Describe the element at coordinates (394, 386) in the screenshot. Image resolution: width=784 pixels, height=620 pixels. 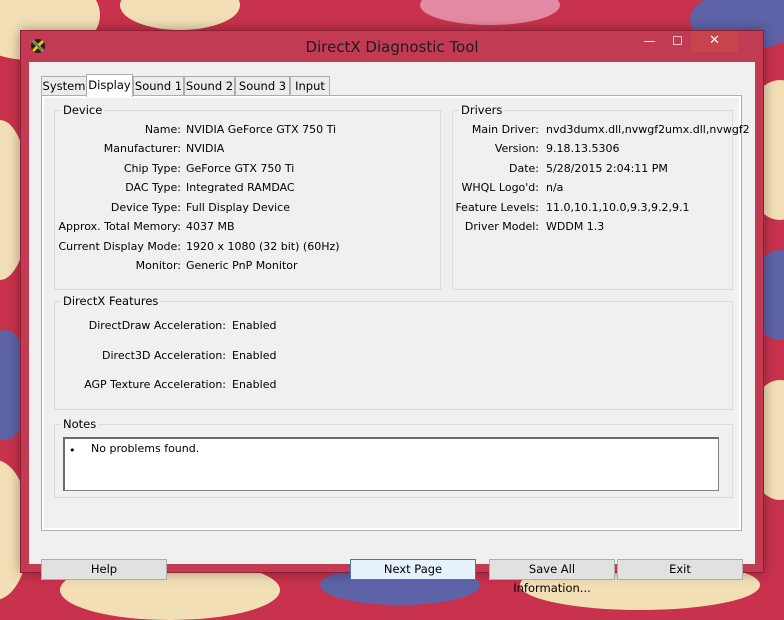
I see `feature-row-agp: AGP Texture Acceleration: Enabled` at that location.